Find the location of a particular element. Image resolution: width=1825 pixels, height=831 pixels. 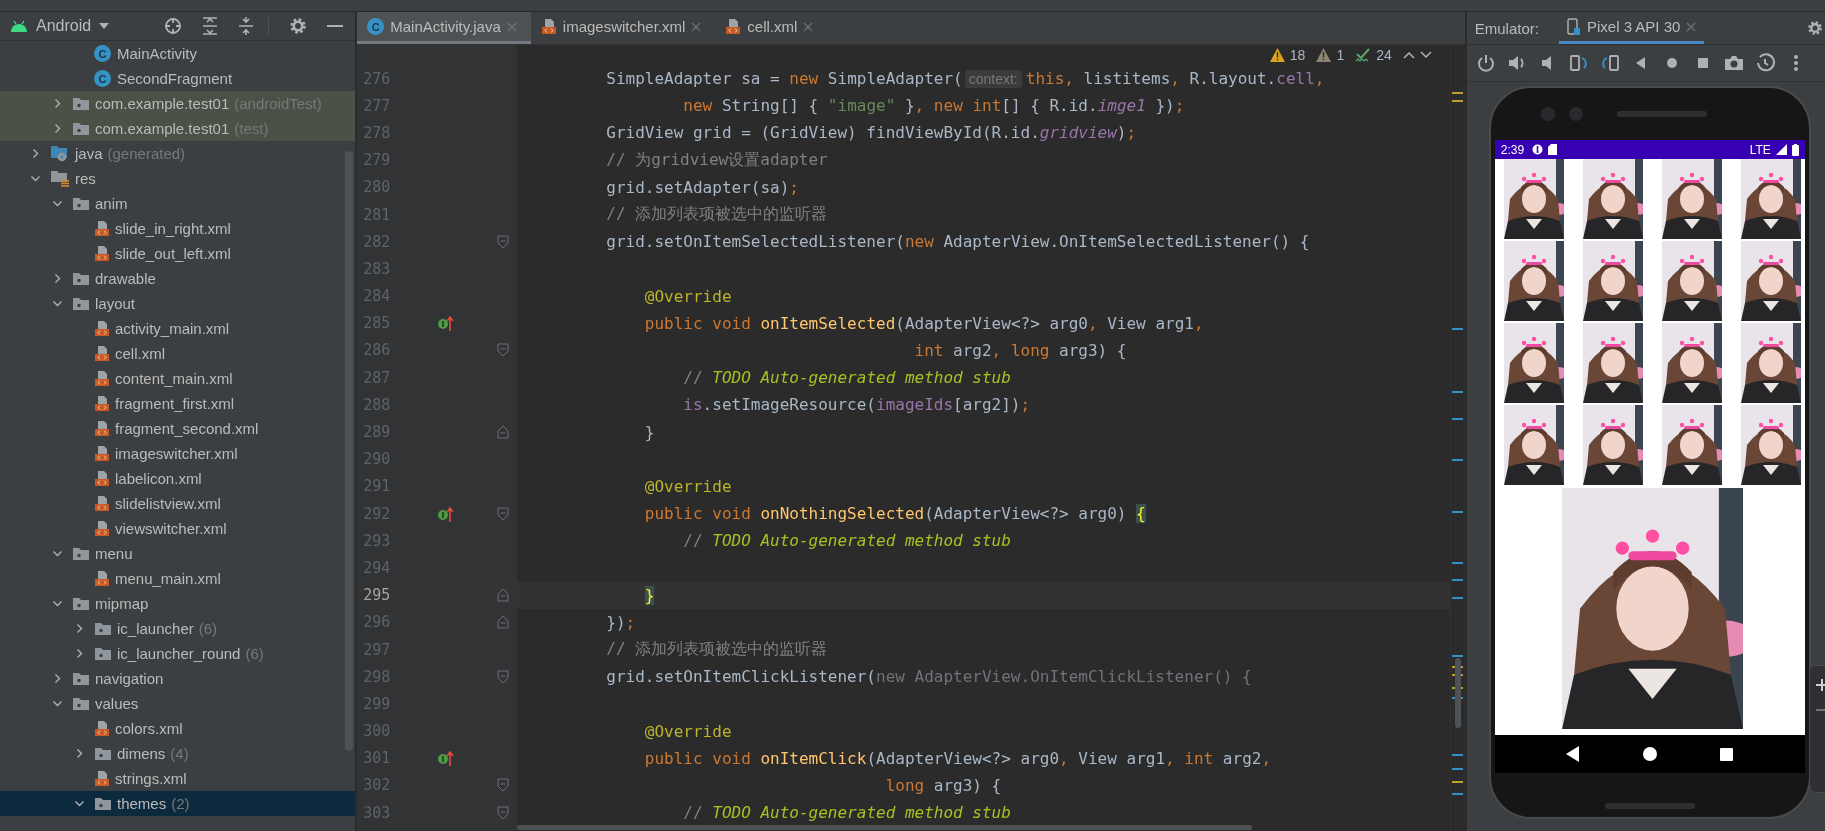

tree-item: colors.xml is located at coordinates (178, 728).